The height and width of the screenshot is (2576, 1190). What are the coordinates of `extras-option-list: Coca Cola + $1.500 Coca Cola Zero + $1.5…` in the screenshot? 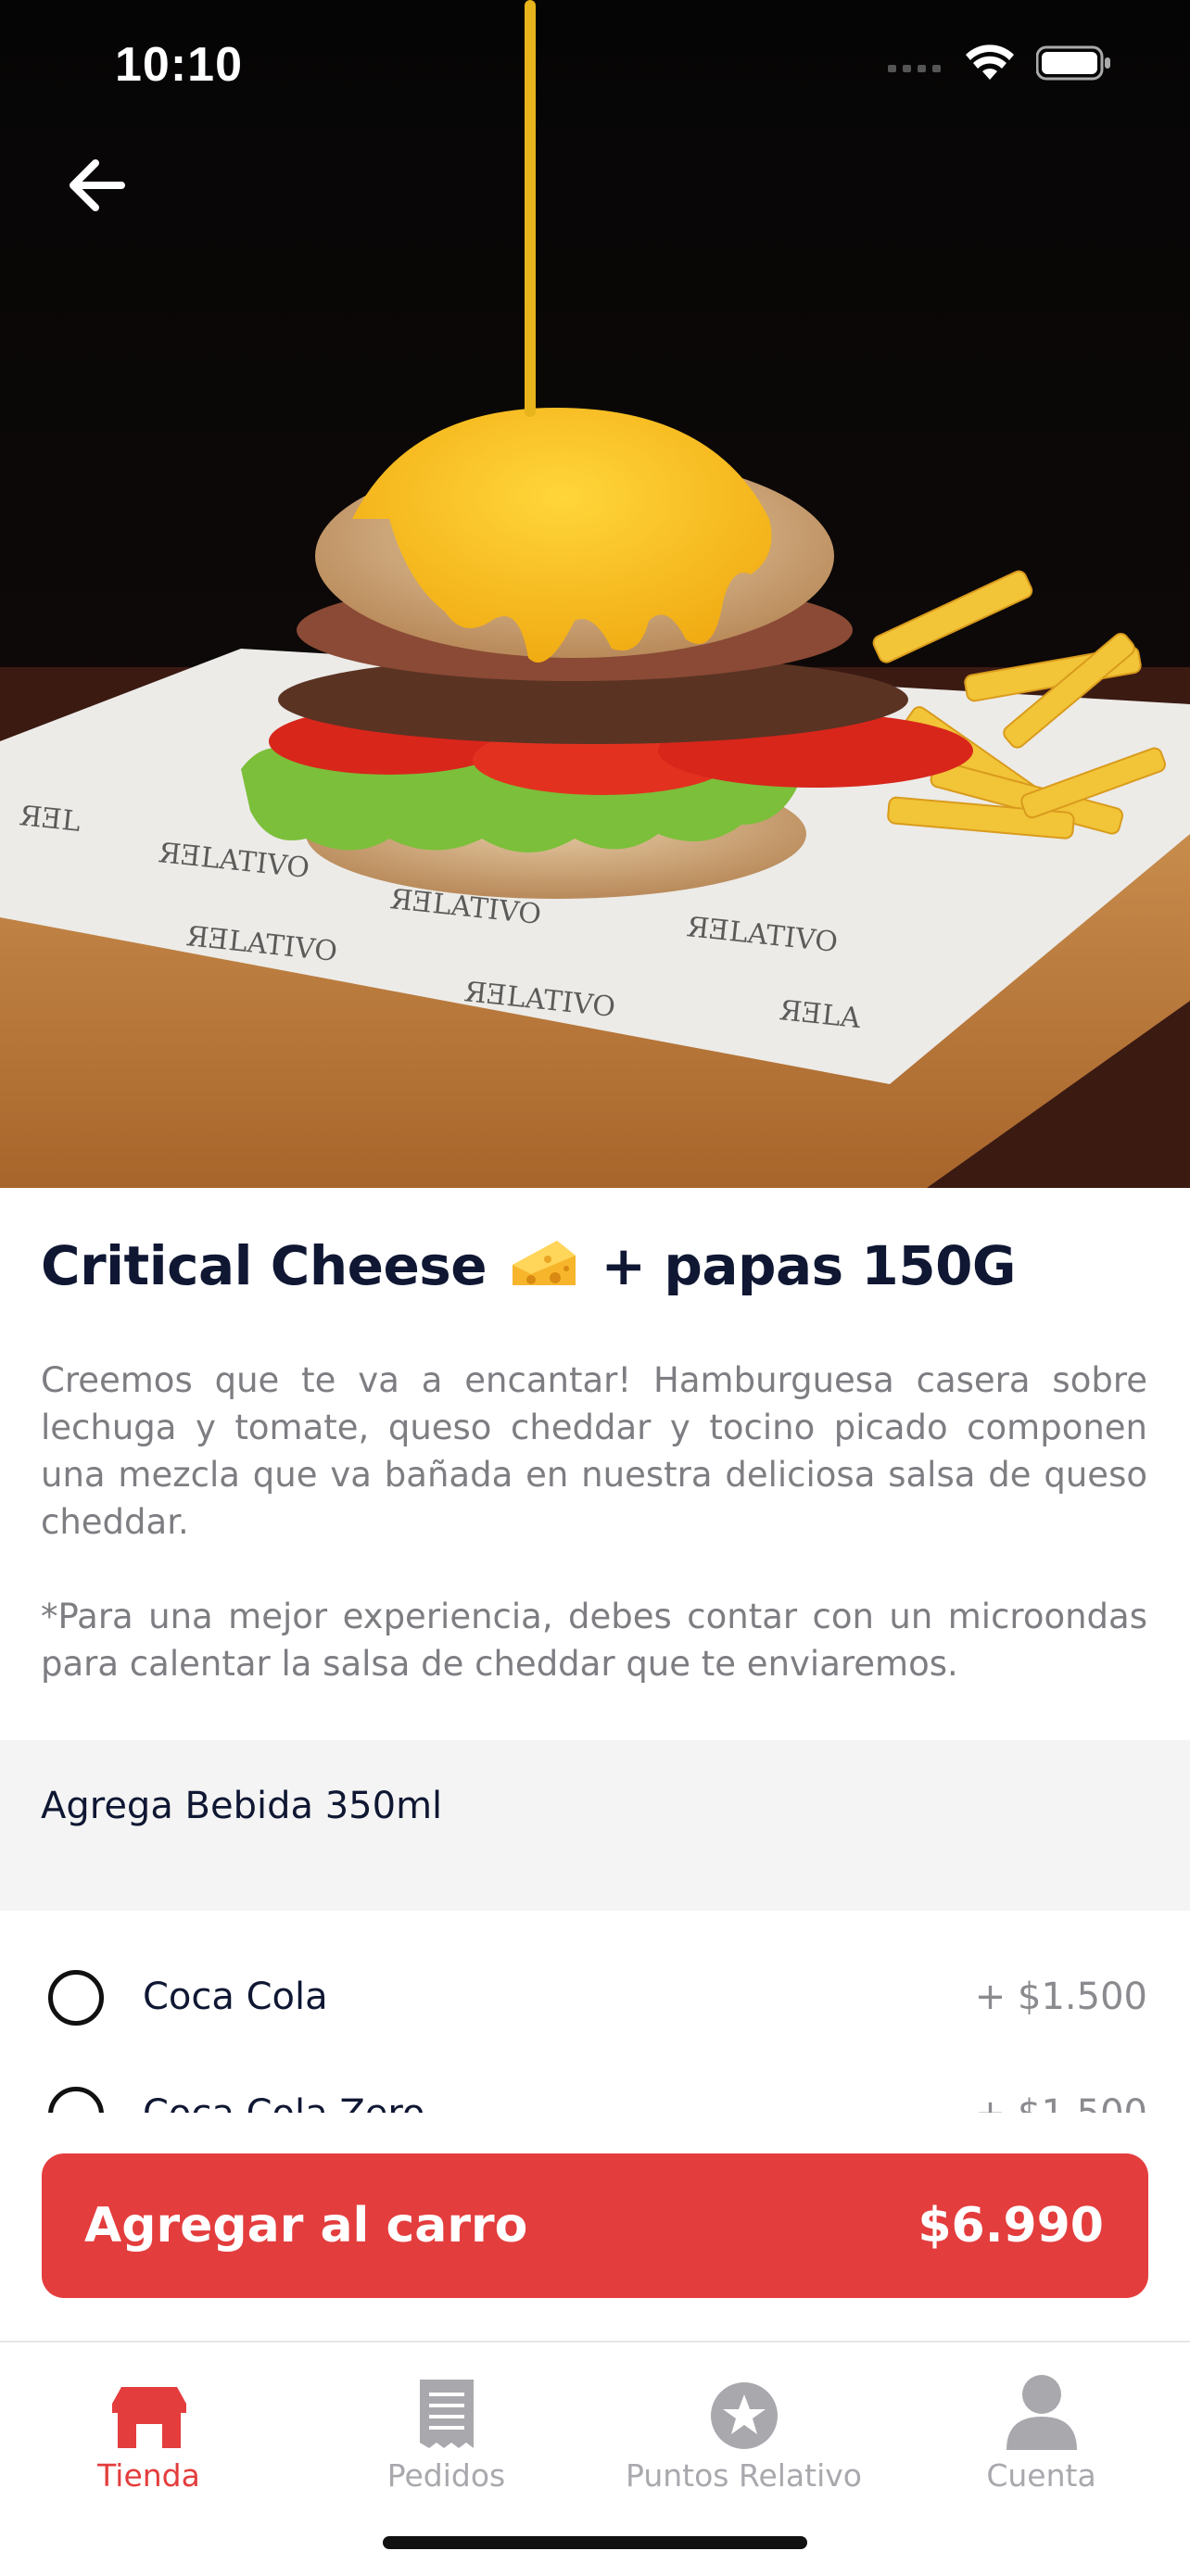 It's located at (595, 2012).